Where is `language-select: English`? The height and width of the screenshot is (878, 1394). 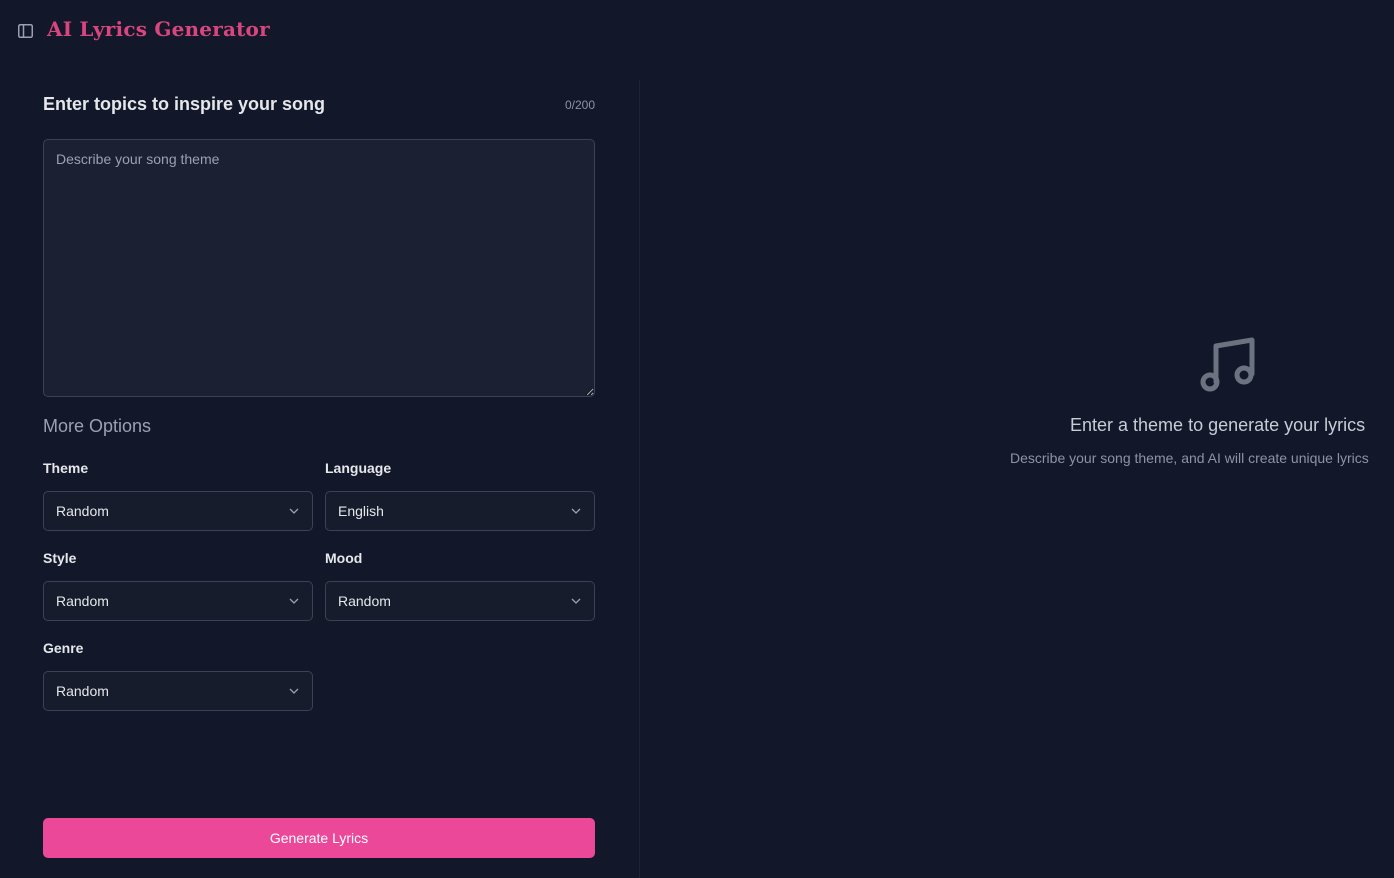
language-select: English is located at coordinates (460, 511).